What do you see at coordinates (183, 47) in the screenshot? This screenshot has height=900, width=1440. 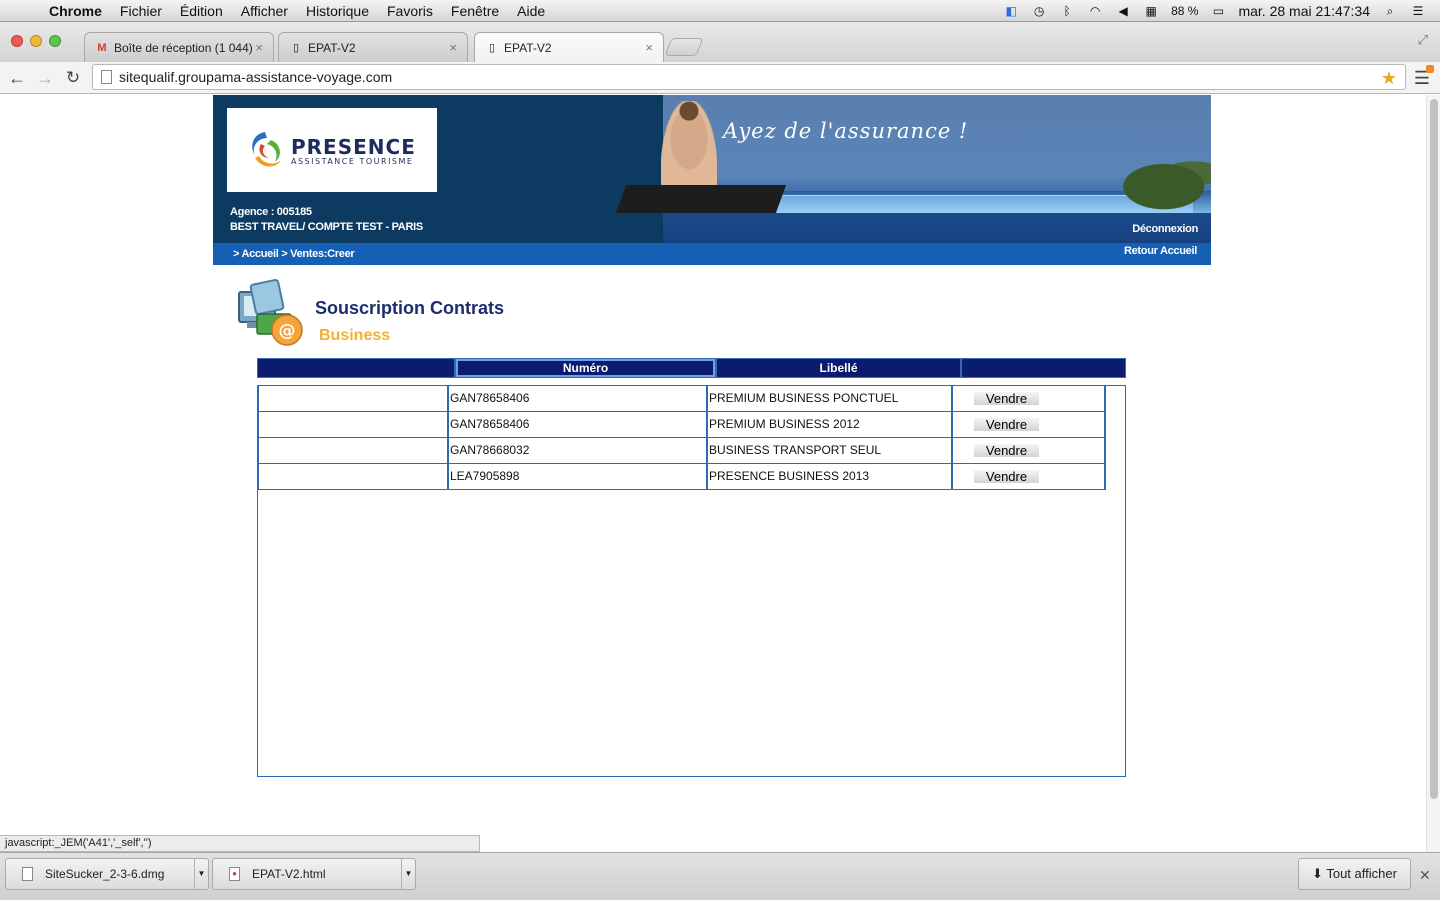 I see `tab-label: Boîte de réception (1 044)` at bounding box center [183, 47].